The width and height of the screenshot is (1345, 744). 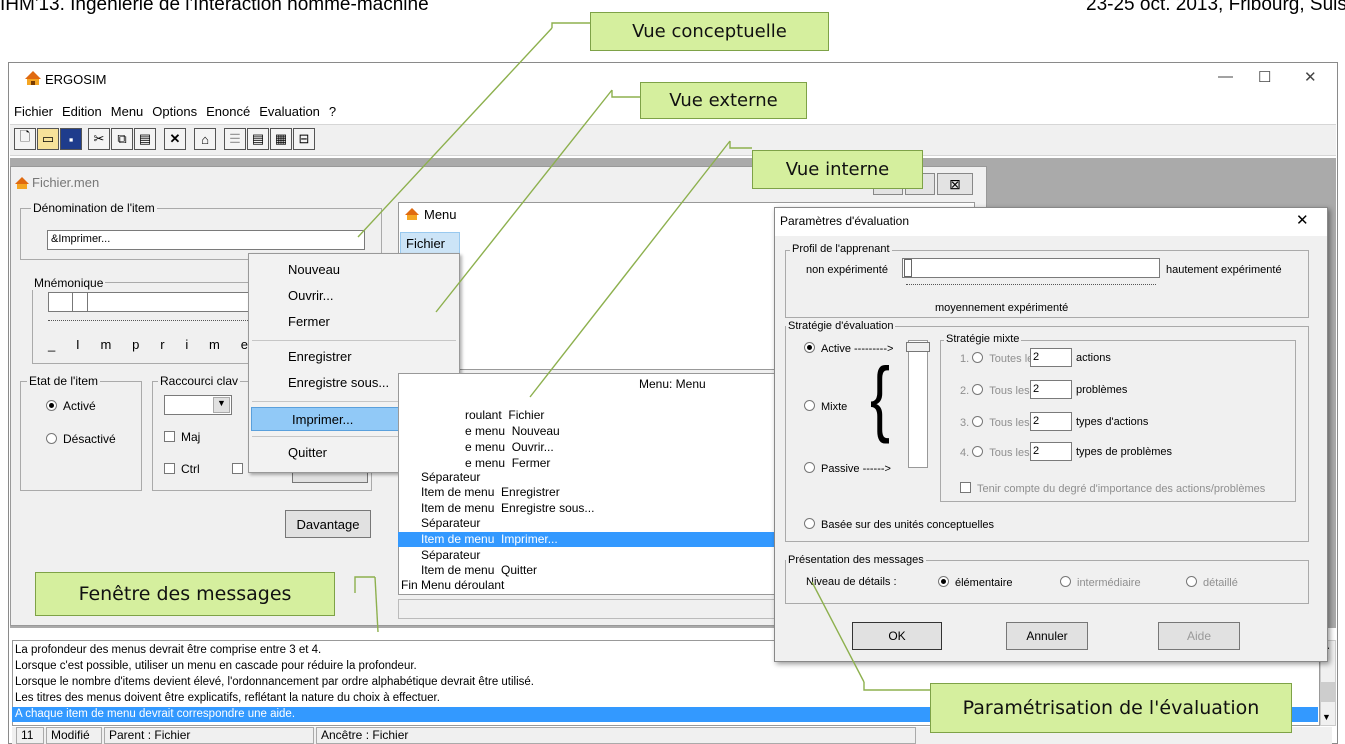 I want to click on menu-options: Options, so click(x=174, y=111).